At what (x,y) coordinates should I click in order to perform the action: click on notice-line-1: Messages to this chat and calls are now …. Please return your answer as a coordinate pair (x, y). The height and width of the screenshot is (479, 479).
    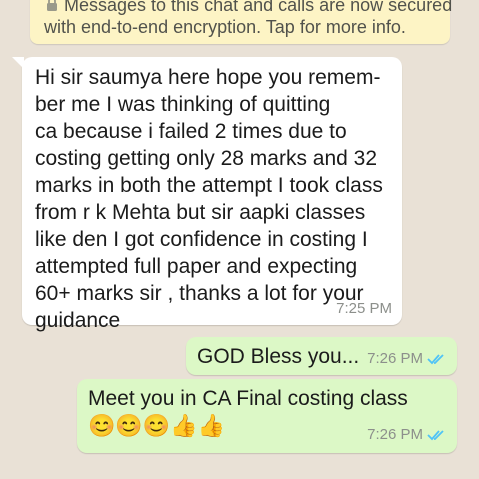
    Looking at the image, I should click on (258, 7).